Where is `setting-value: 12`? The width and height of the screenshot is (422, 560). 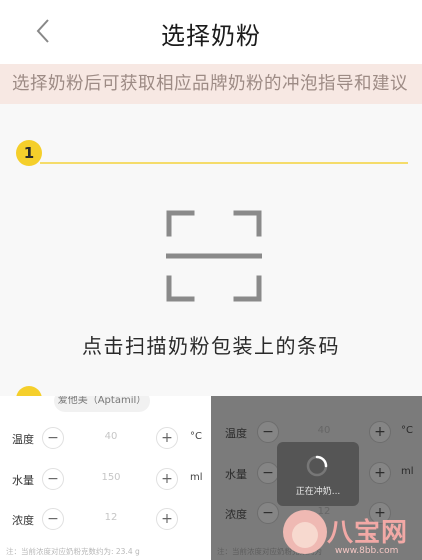 setting-value: 12 is located at coordinates (111, 517).